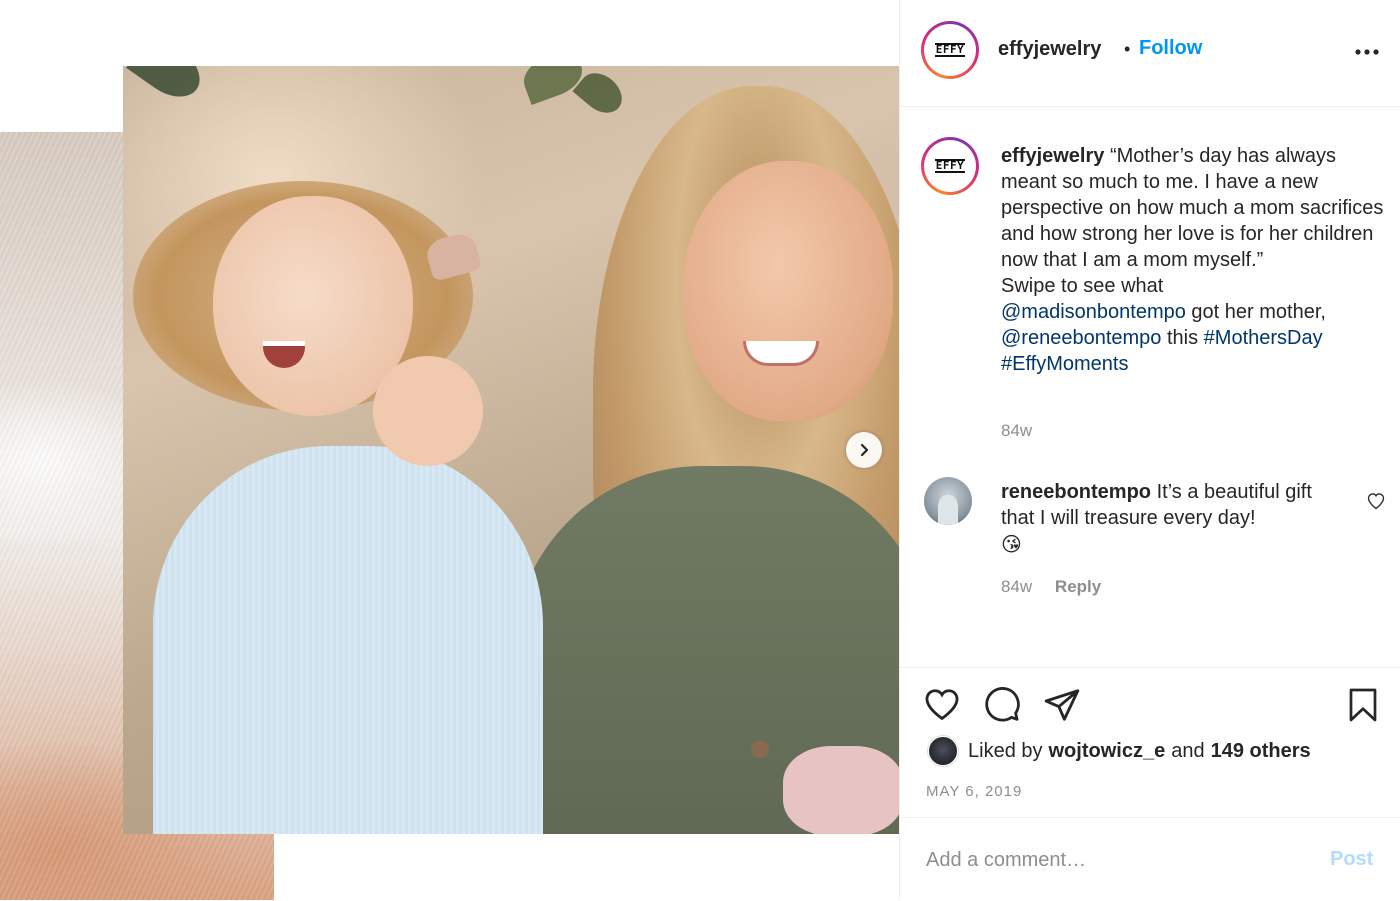 This screenshot has width=1400, height=901. I want to click on heart-icon, so click(942, 705).